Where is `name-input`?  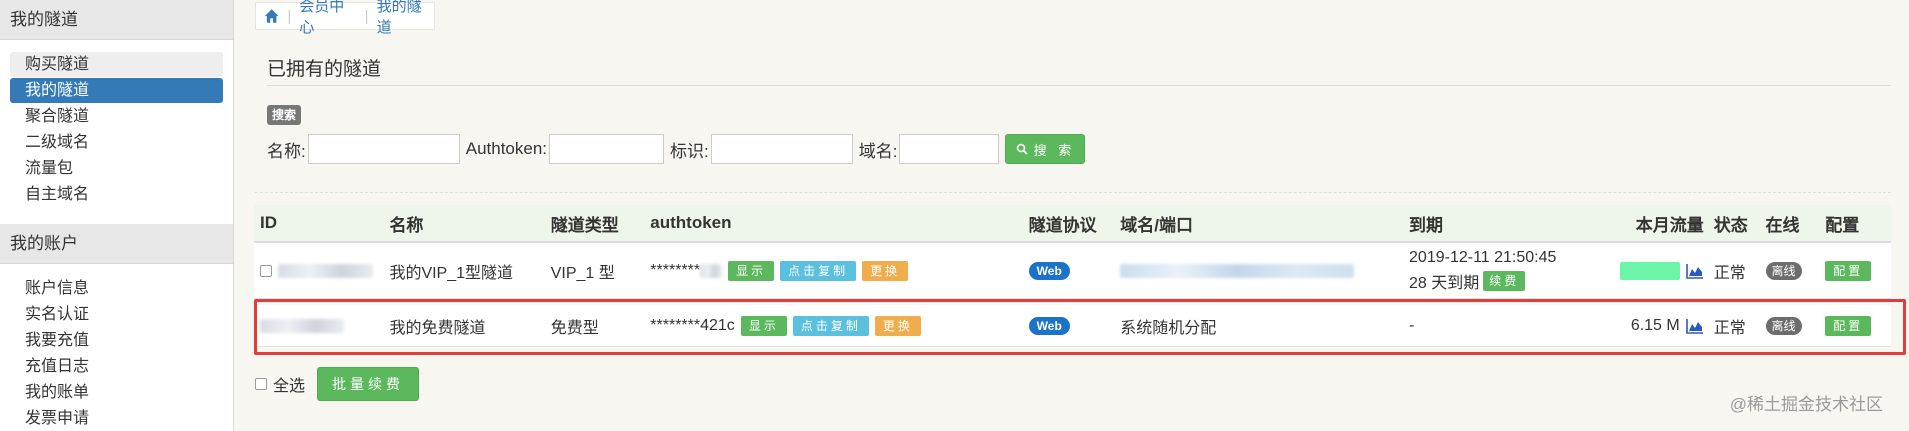 name-input is located at coordinates (383, 149).